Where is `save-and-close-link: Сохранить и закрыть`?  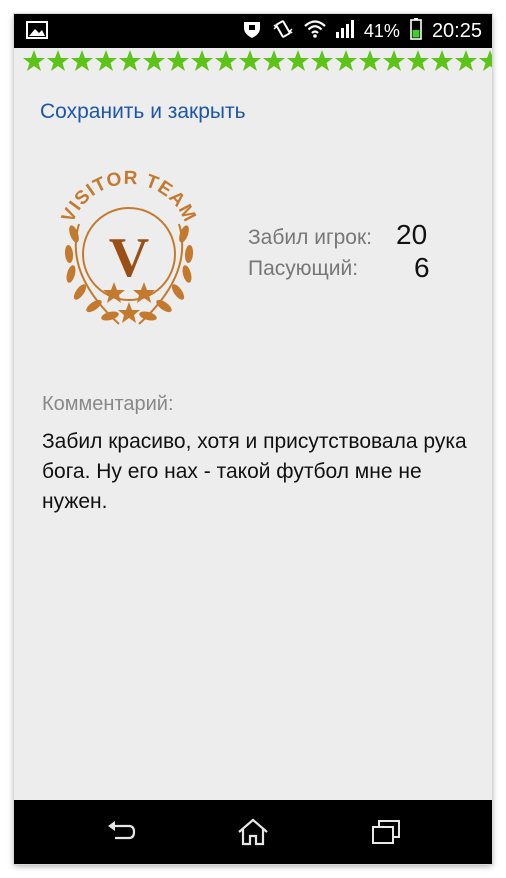
save-and-close-link: Сохранить и закрыть is located at coordinates (143, 112).